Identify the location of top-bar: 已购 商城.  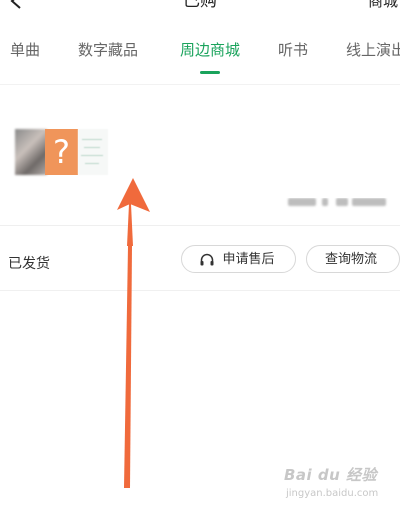
(200, 12).